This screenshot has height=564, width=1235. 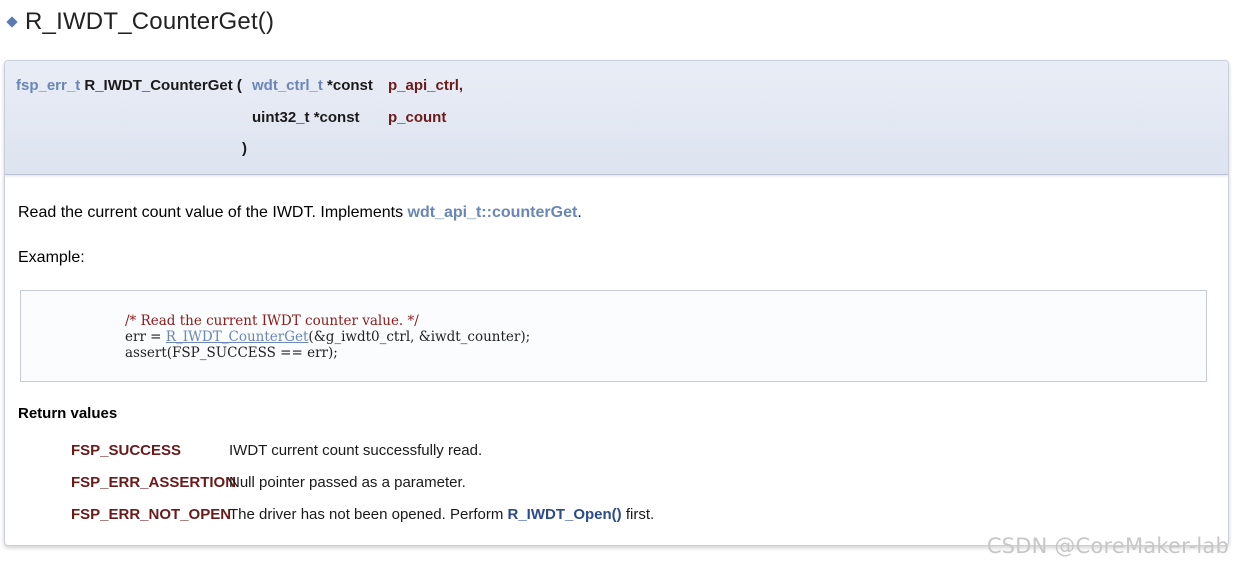 What do you see at coordinates (281, 117) in the screenshot?
I see `param-2-type: uint32_t` at bounding box center [281, 117].